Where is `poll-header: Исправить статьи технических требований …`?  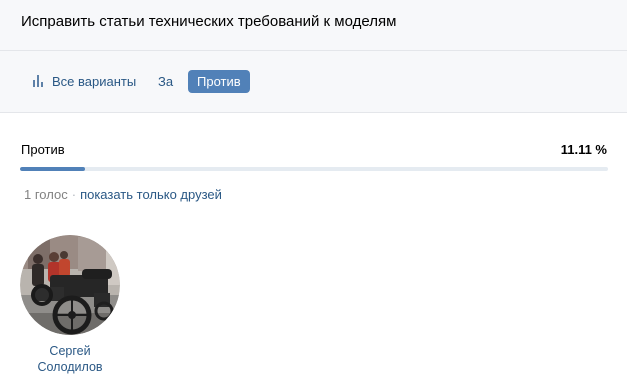
poll-header: Исправить статьи технических требований … is located at coordinates (313, 25).